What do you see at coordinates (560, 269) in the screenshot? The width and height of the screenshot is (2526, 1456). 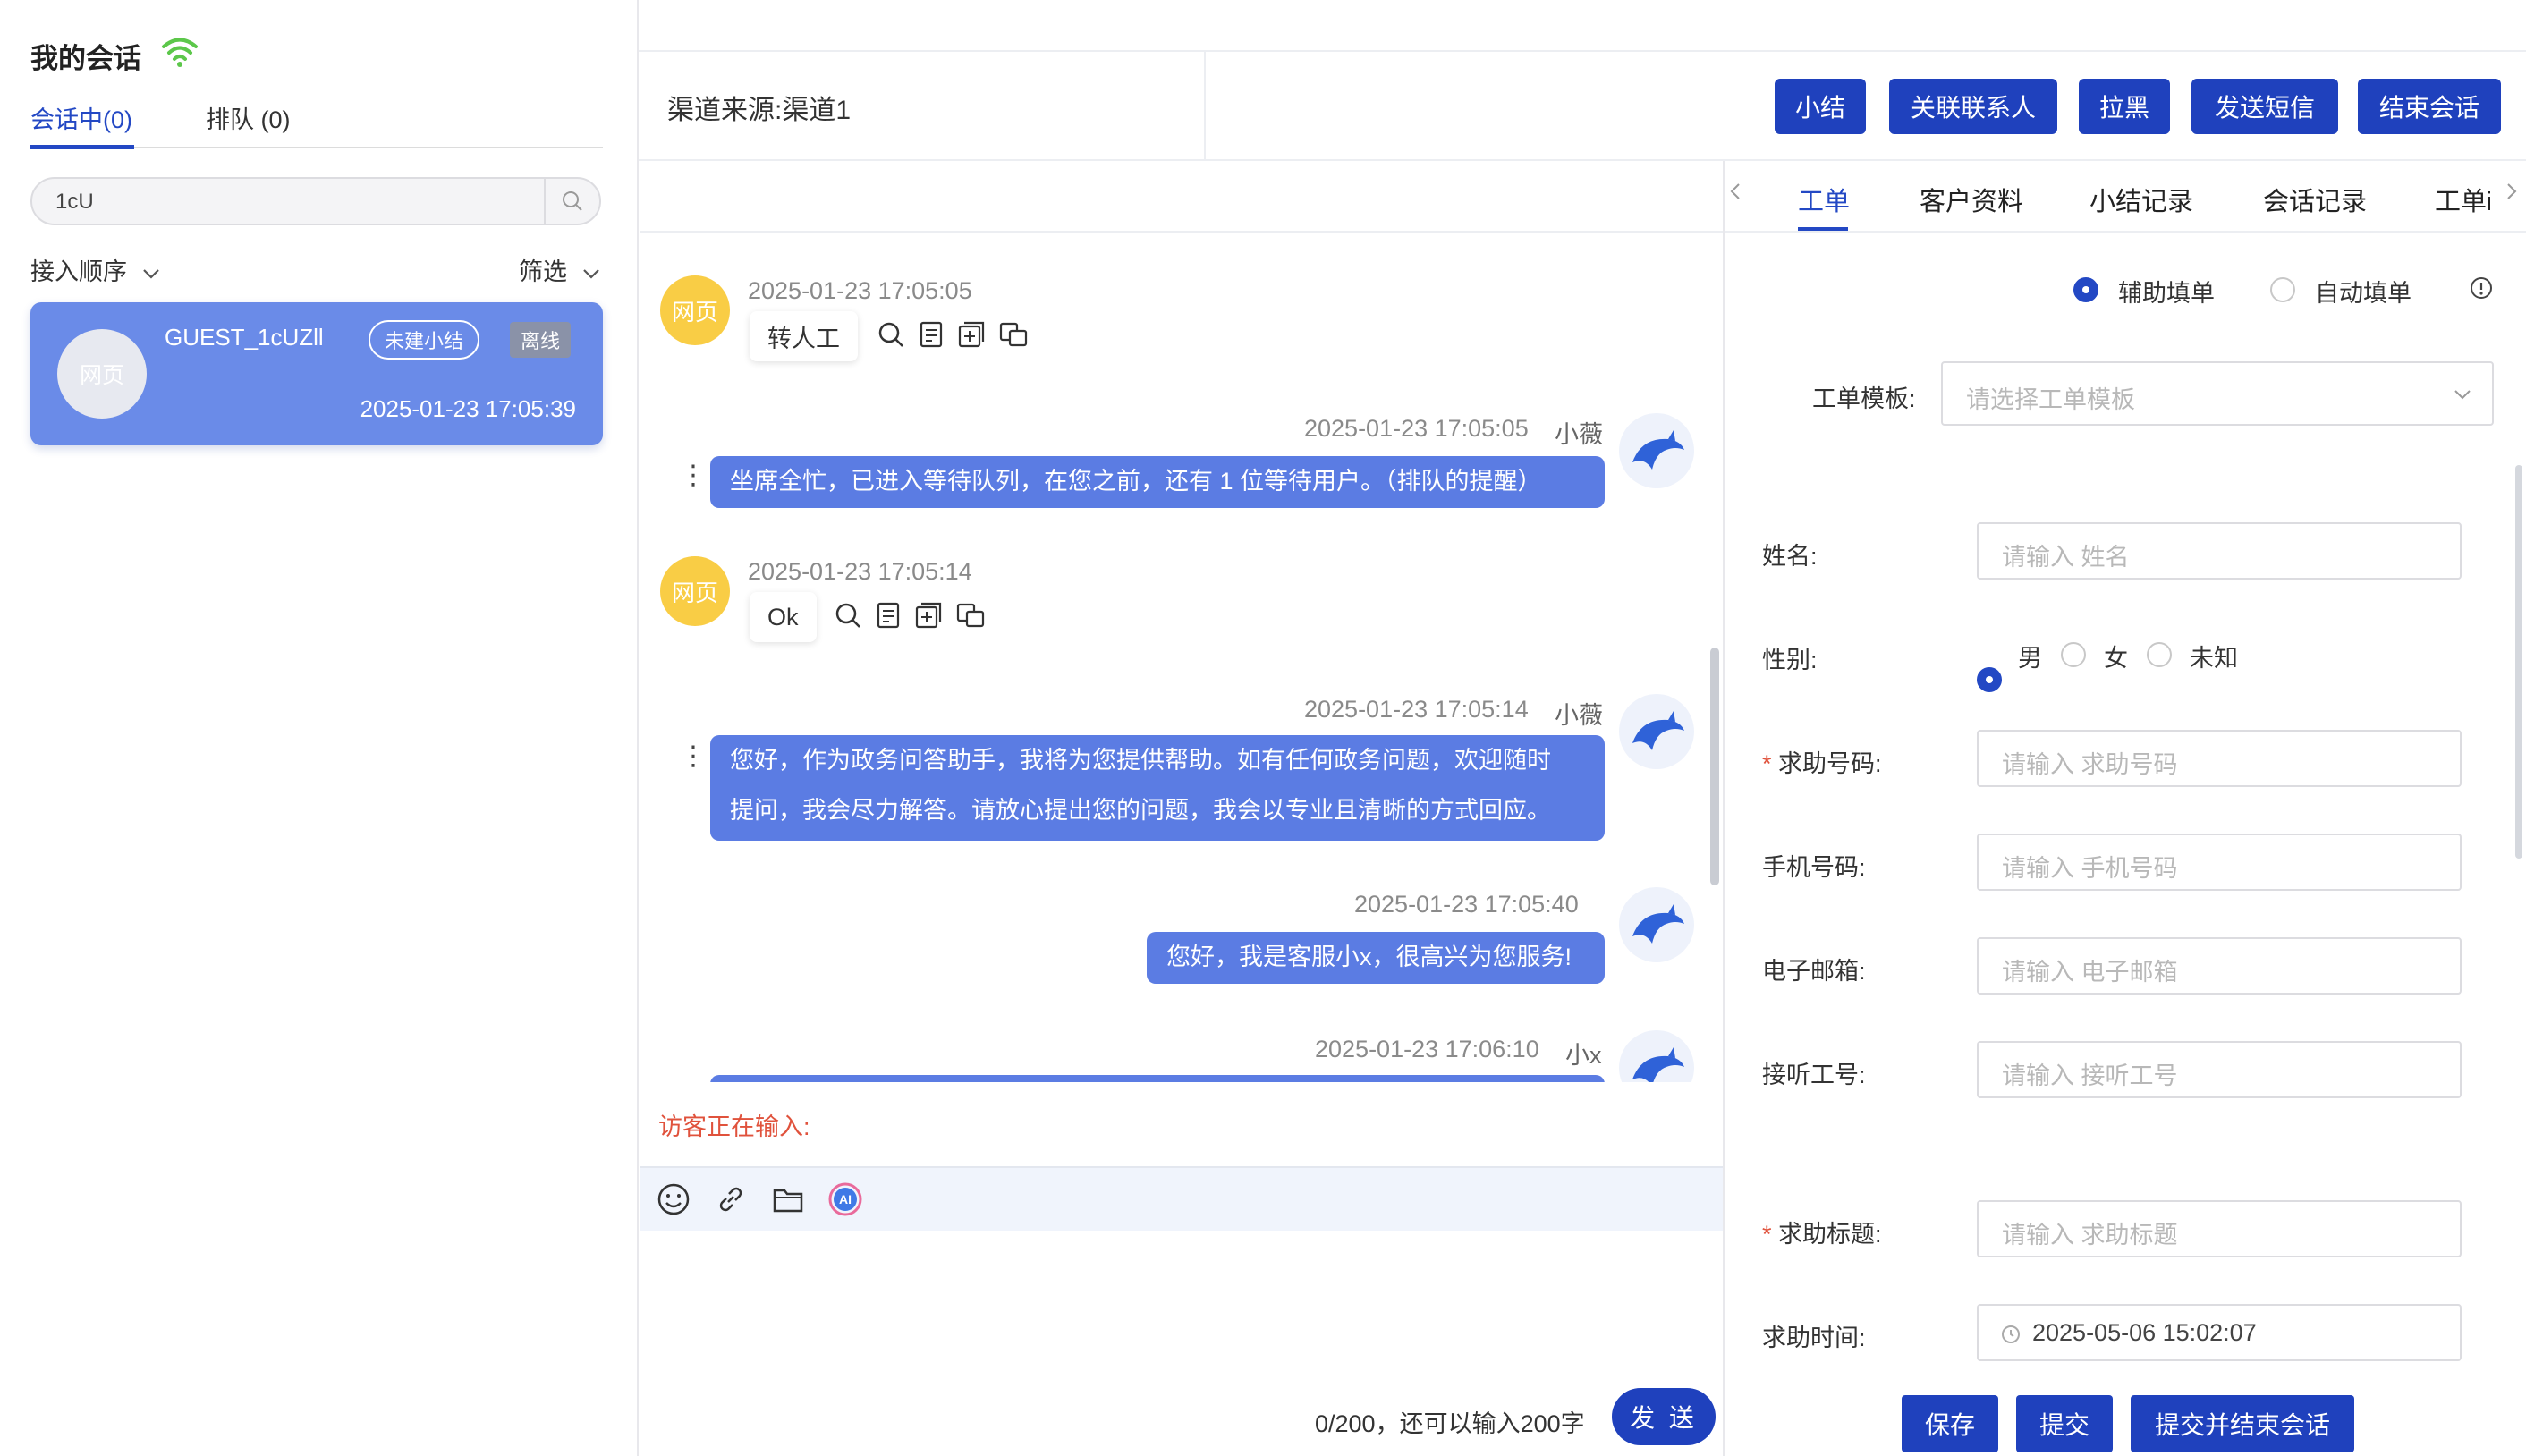 I see `filter-dropdown: 筛选` at bounding box center [560, 269].